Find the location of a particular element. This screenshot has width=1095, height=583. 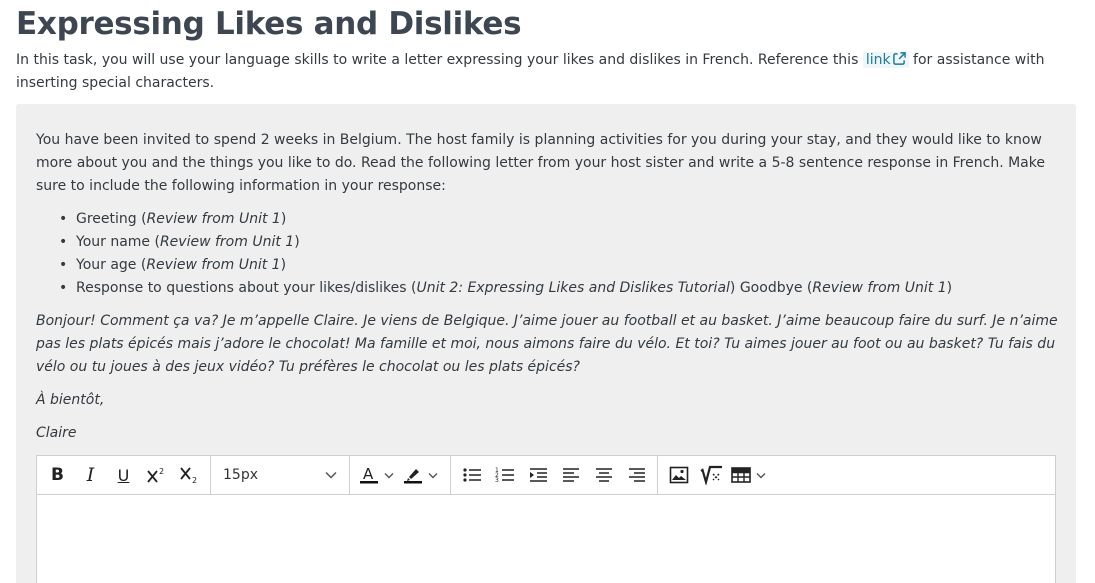

align-left-button is located at coordinates (570, 475).